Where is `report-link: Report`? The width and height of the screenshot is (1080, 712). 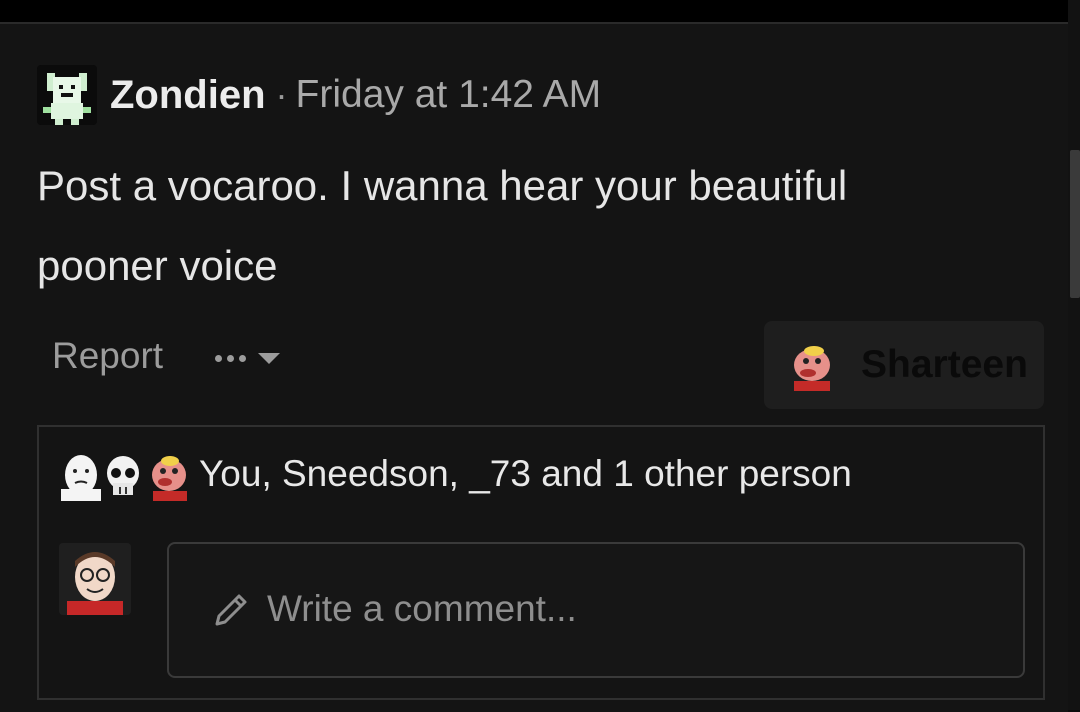 report-link: Report is located at coordinates (107, 356).